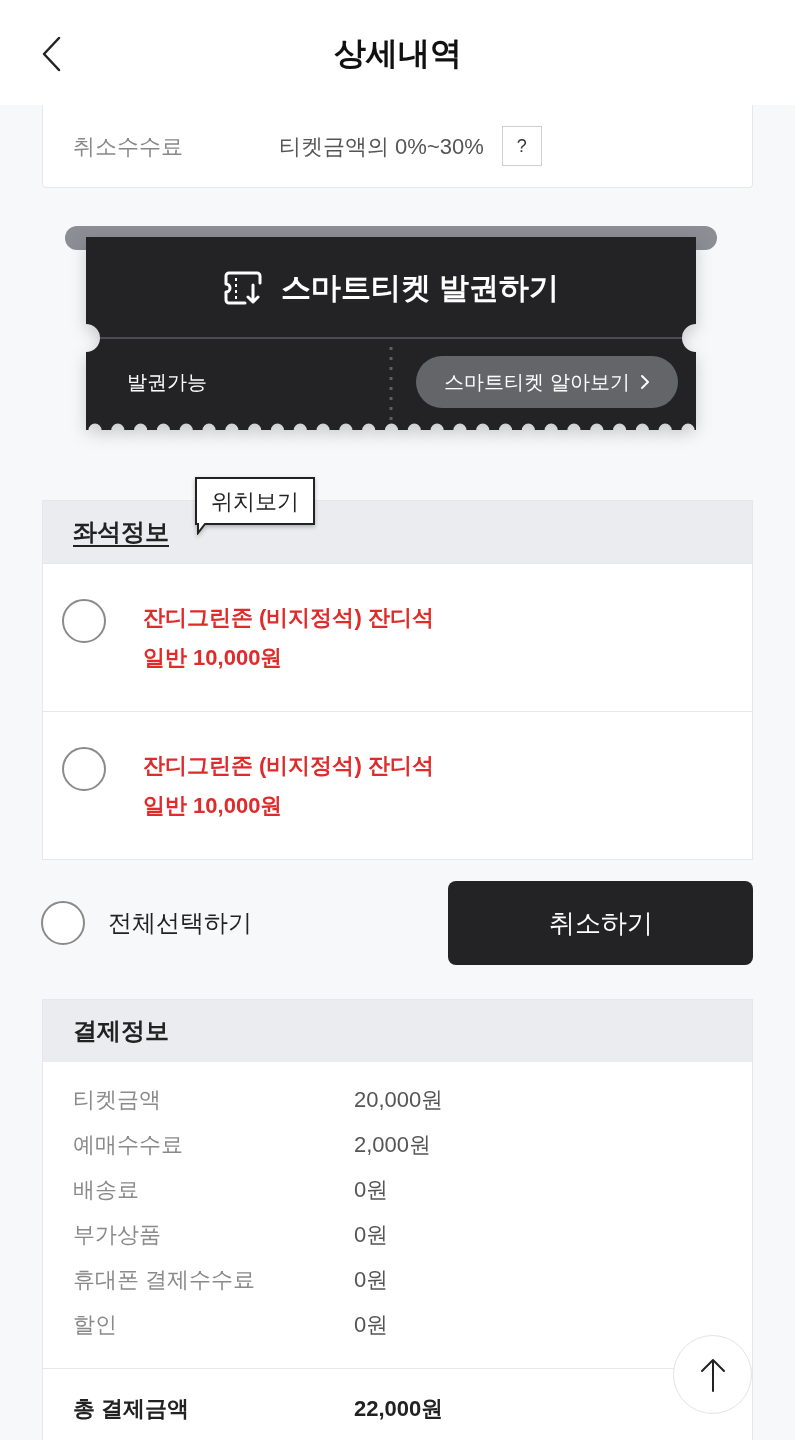 The image size is (795, 1440). What do you see at coordinates (393, 1145) in the screenshot?
I see `payment-value: 2,000원` at bounding box center [393, 1145].